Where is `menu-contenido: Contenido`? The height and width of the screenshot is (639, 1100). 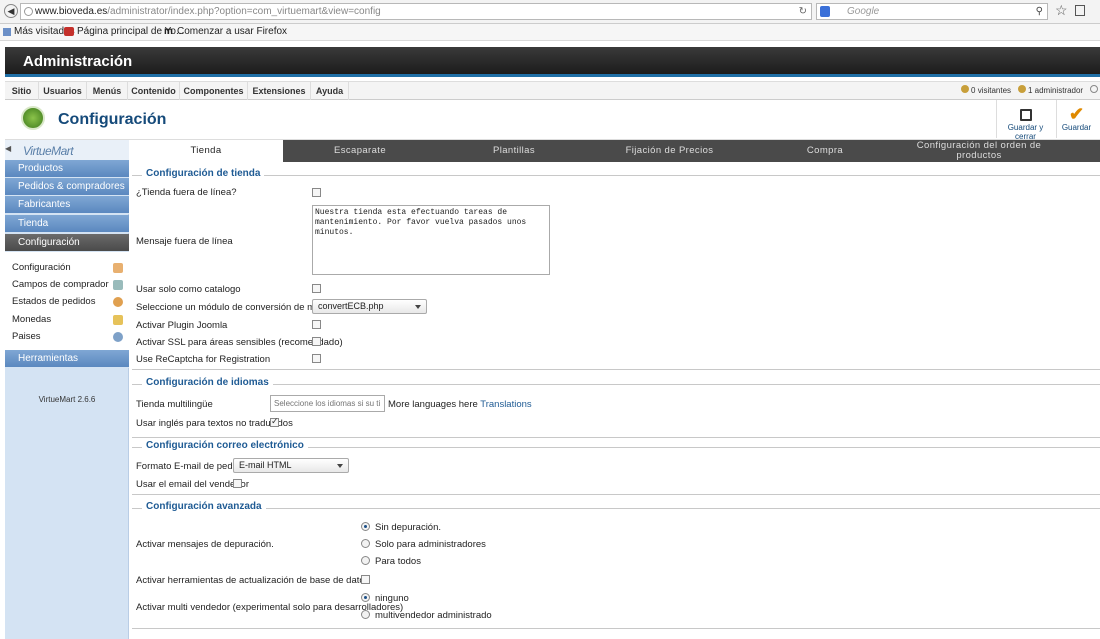
menu-contenido: Contenido is located at coordinates (154, 91).